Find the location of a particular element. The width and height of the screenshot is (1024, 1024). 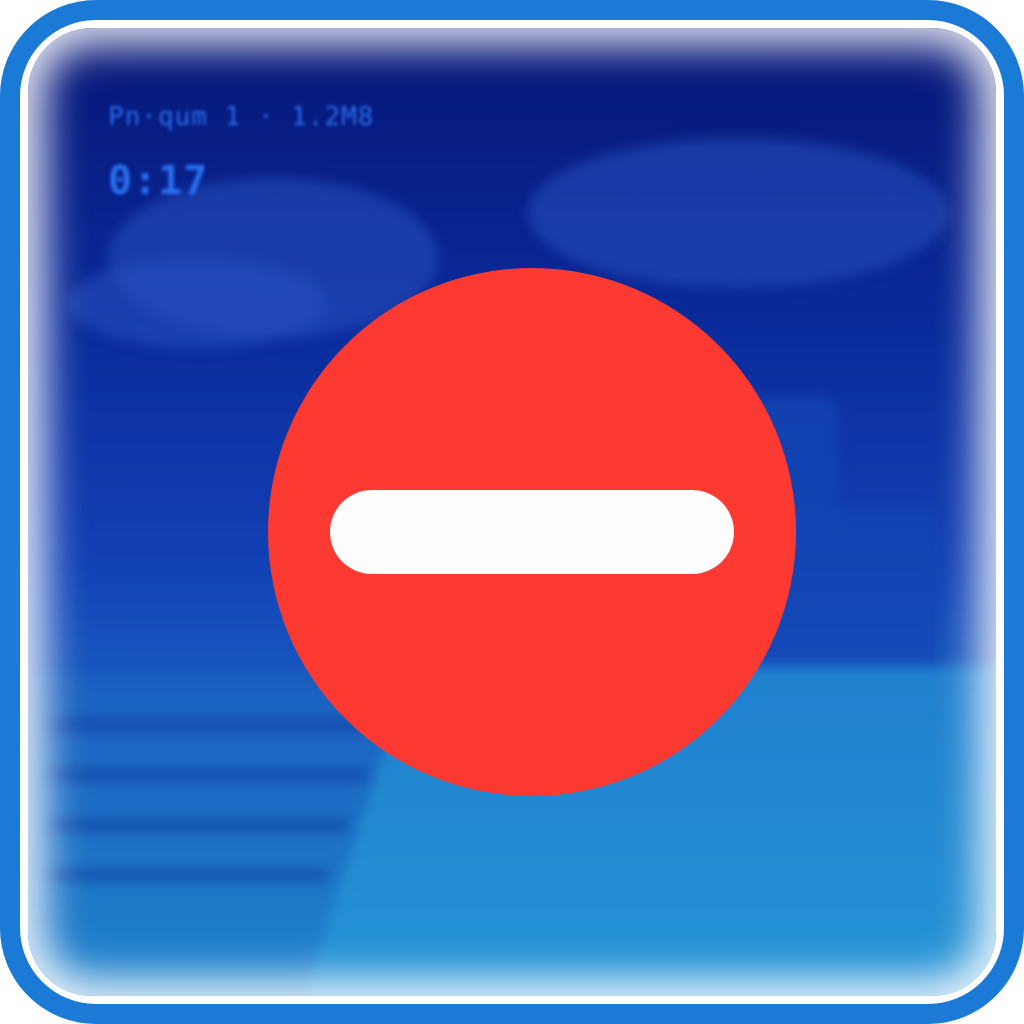

minus-bar is located at coordinates (532, 532).